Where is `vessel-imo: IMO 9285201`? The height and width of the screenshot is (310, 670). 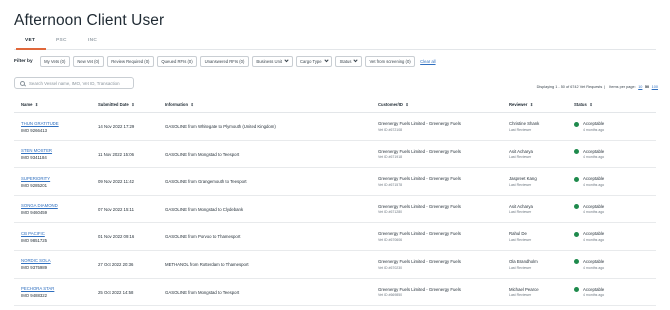 vessel-imo: IMO 9285201 is located at coordinates (34, 185).